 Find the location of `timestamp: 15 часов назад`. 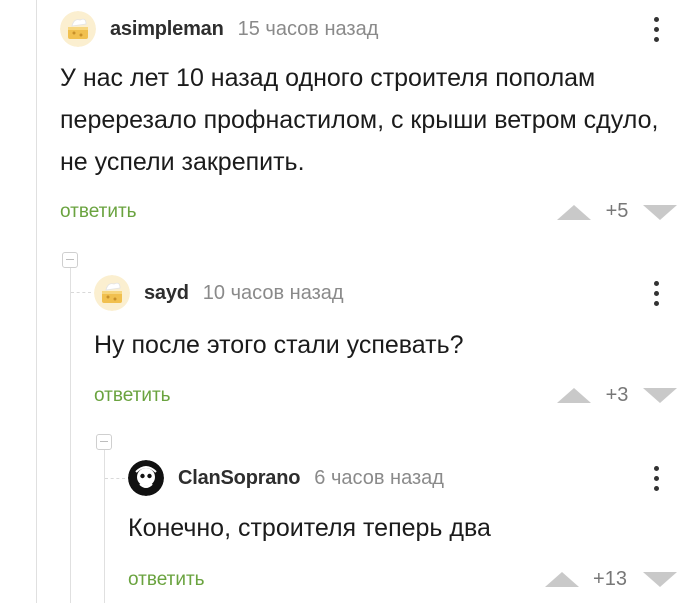

timestamp: 15 часов назад is located at coordinates (308, 29).